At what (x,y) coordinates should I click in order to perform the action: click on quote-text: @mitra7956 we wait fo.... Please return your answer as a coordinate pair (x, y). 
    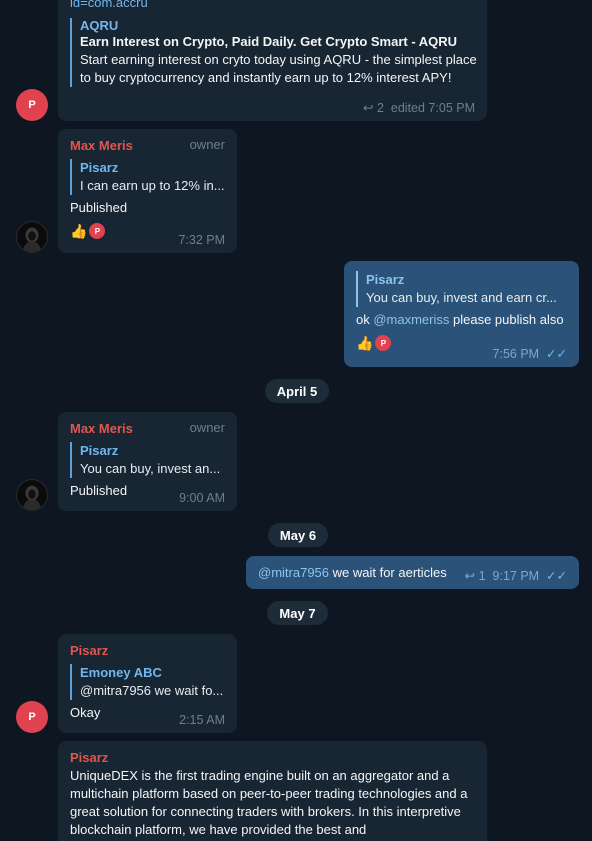
    Looking at the image, I should click on (152, 690).